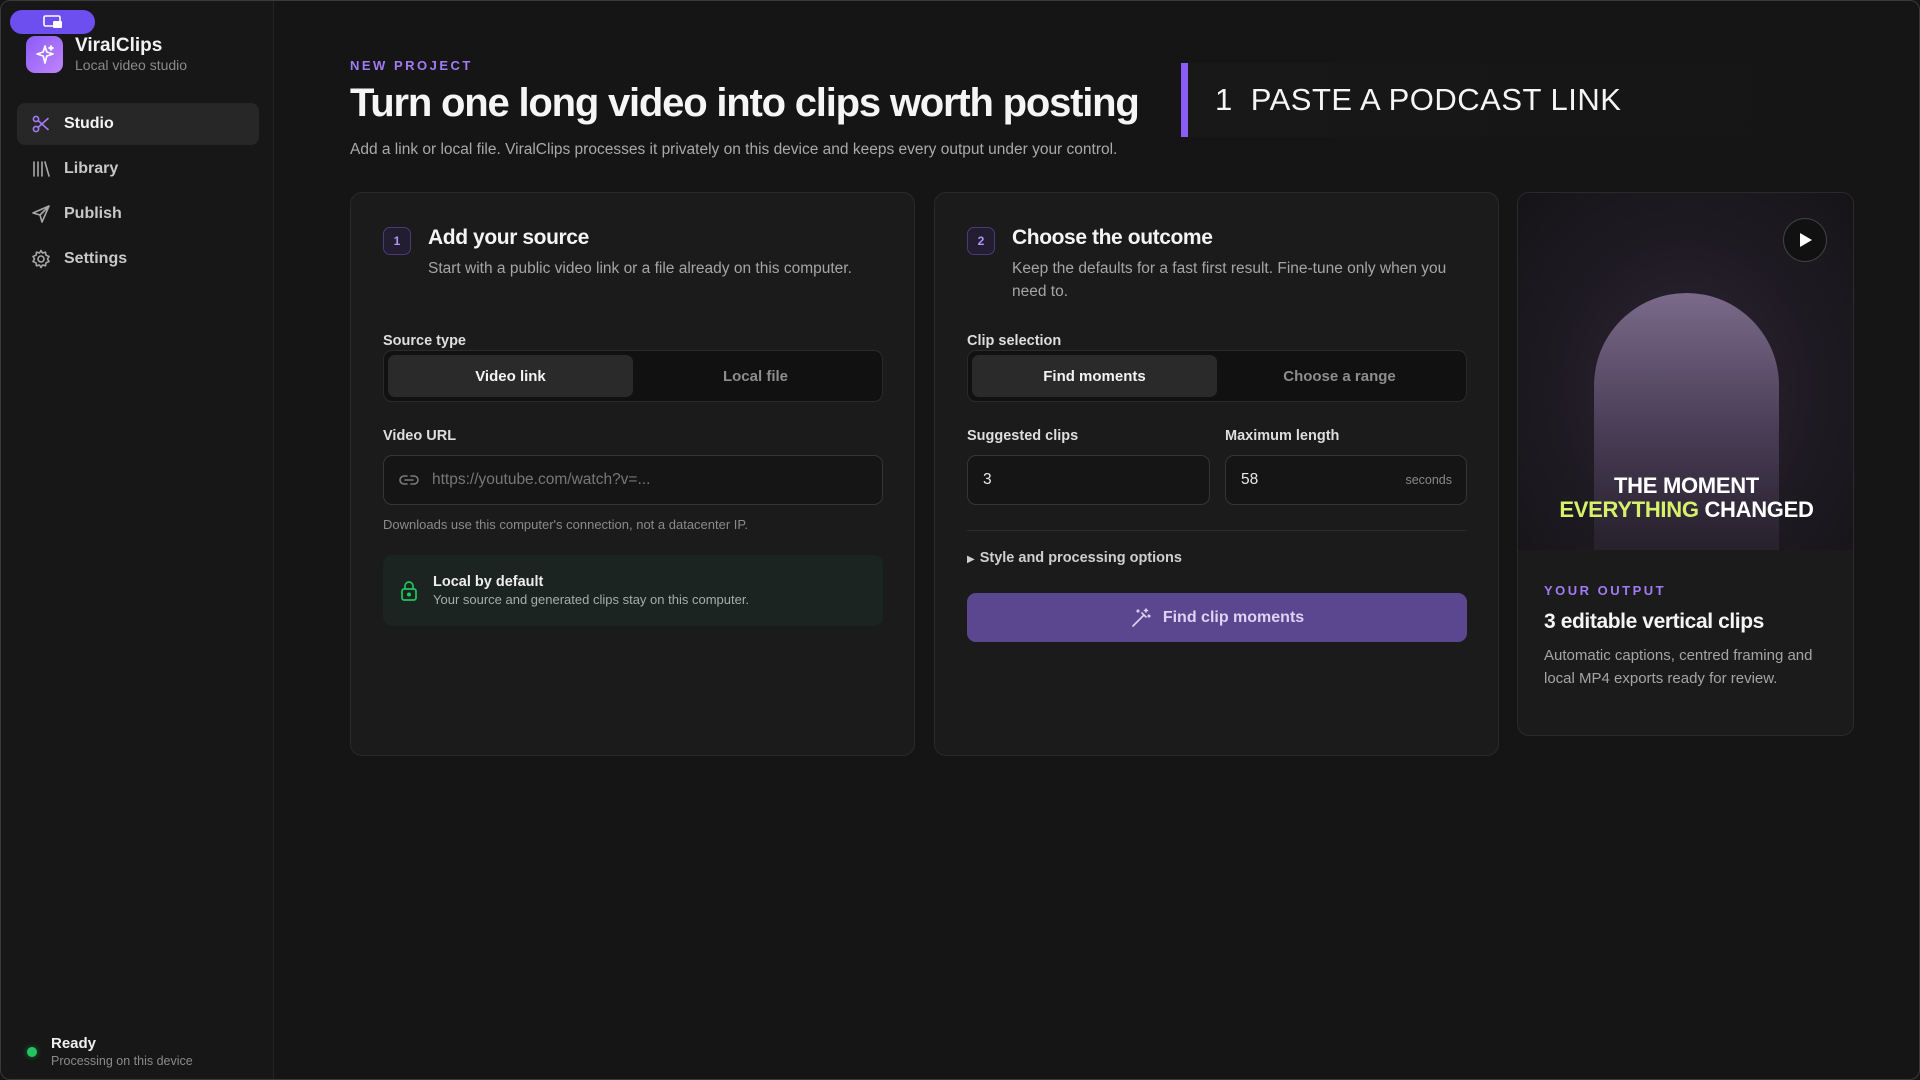  What do you see at coordinates (987, 479) in the screenshot?
I see `suggested-clips-value: 3` at bounding box center [987, 479].